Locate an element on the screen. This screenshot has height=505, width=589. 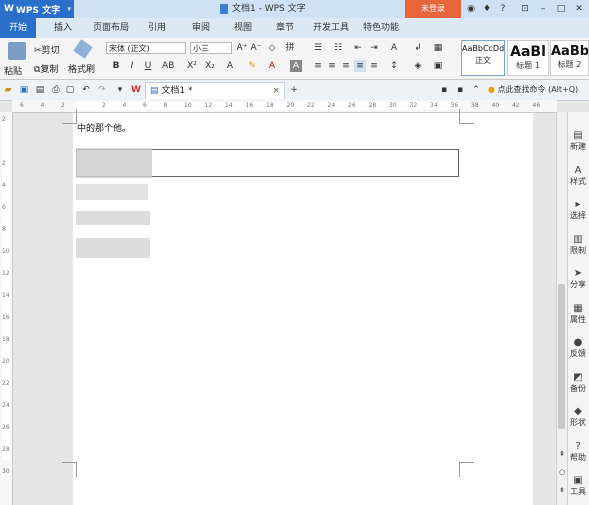
document-icon: ▤ is located at coordinates (154, 91).